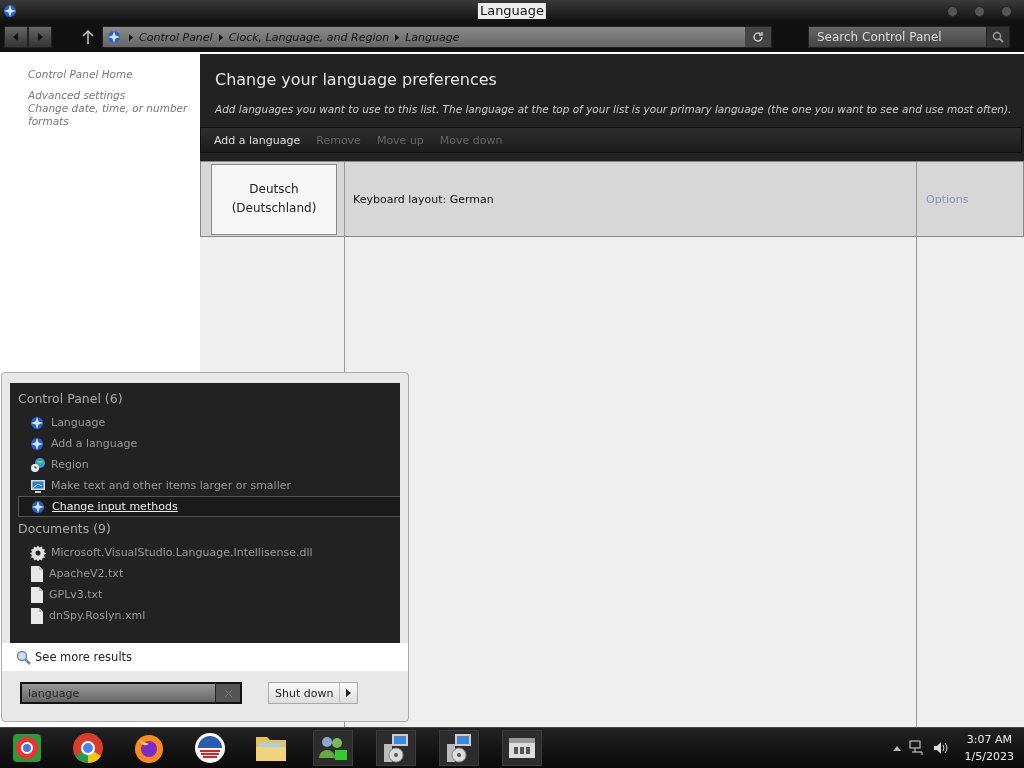  What do you see at coordinates (512, 11) in the screenshot?
I see `window-title: Language` at bounding box center [512, 11].